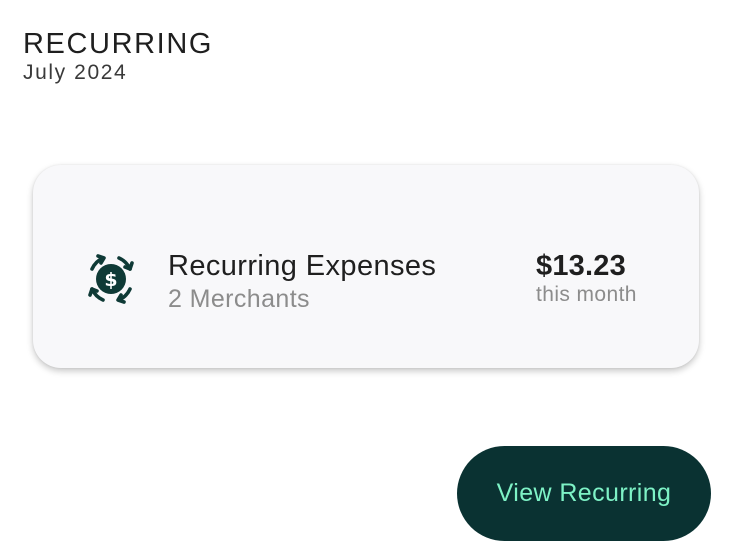 This screenshot has height=558, width=740. What do you see at coordinates (75, 72) in the screenshot?
I see `period-label: July 2024` at bounding box center [75, 72].